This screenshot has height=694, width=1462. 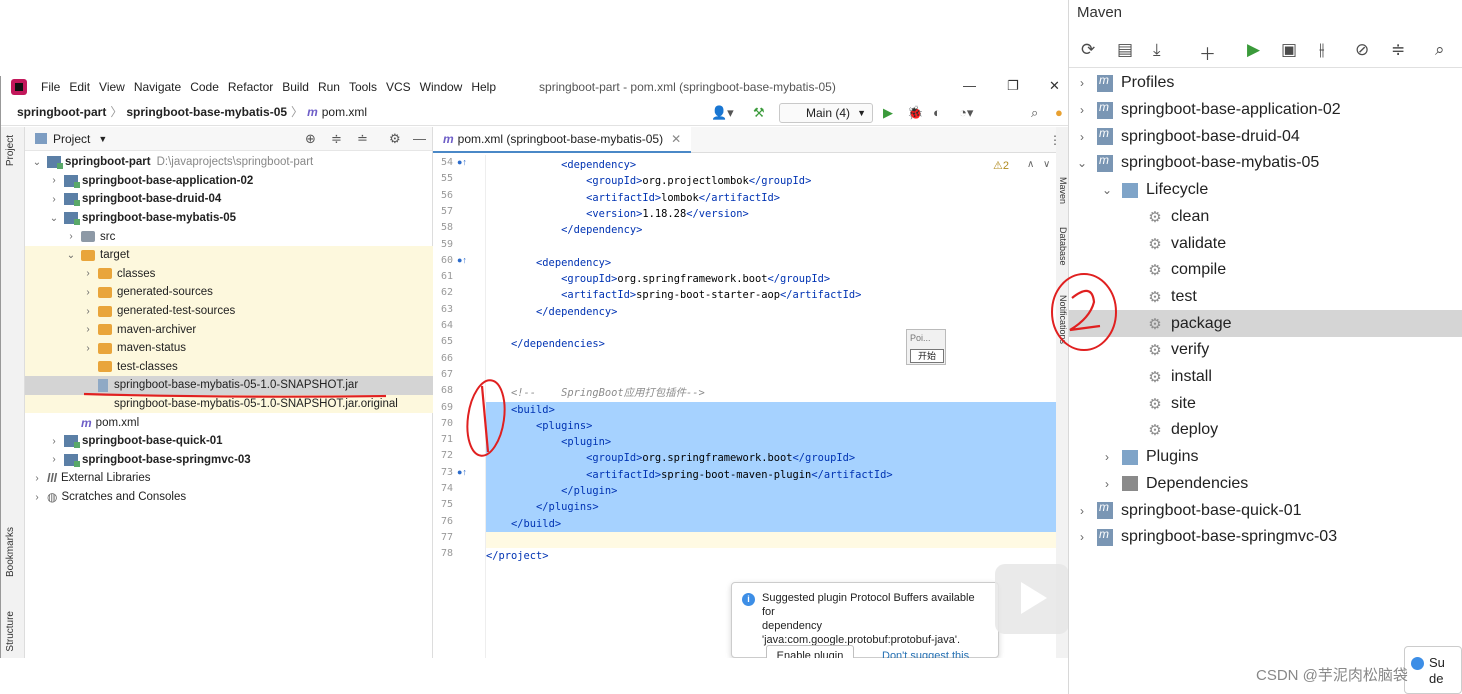 I want to click on menu-code: Code, so click(x=204, y=87).